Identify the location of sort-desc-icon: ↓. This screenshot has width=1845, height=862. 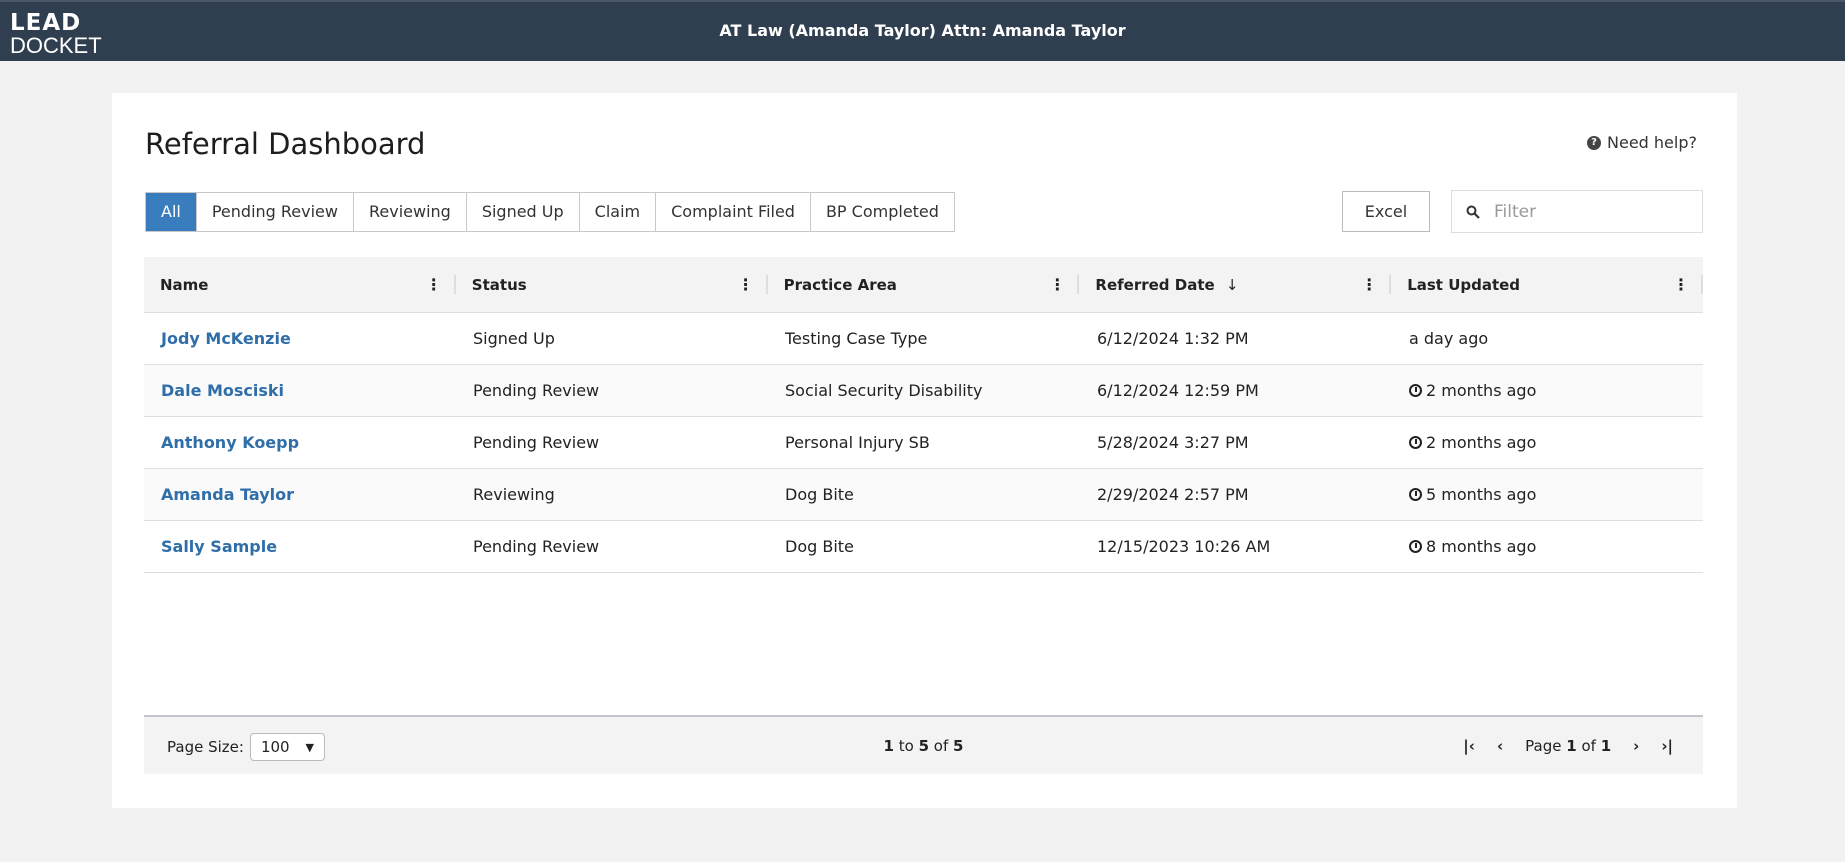
(1232, 284).